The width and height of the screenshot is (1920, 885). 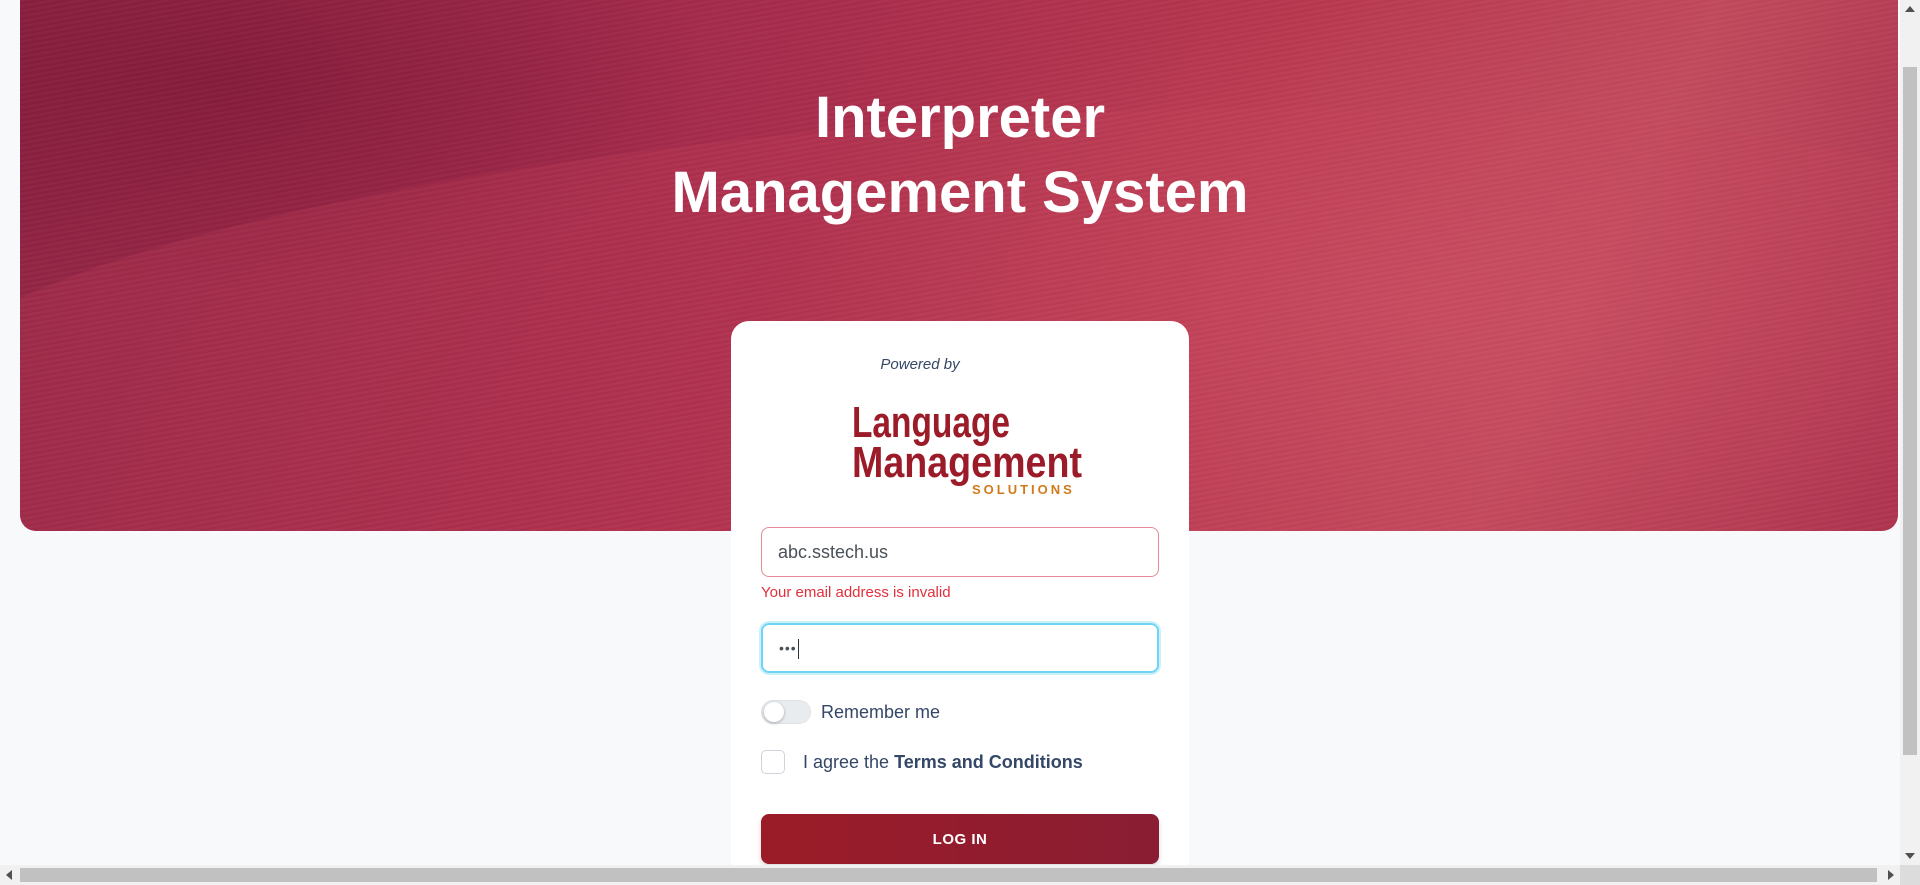 What do you see at coordinates (1891, 875) in the screenshot?
I see `scroll-right-arrow-icon` at bounding box center [1891, 875].